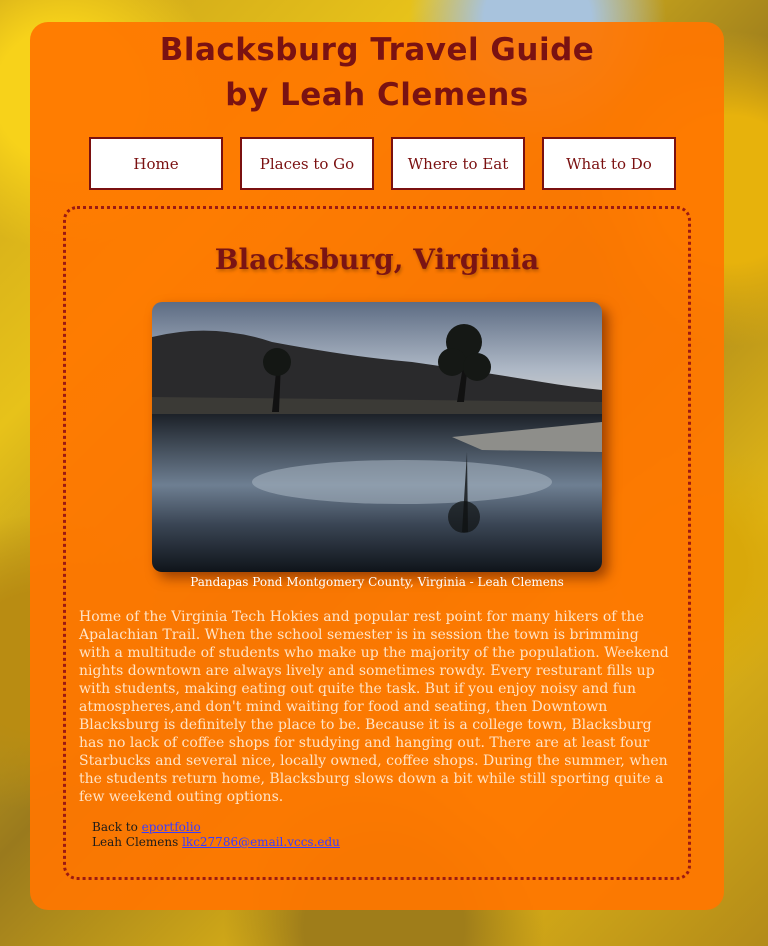 This screenshot has height=946, width=768. I want to click on nav-eat-button: Where to Eat, so click(458, 163).